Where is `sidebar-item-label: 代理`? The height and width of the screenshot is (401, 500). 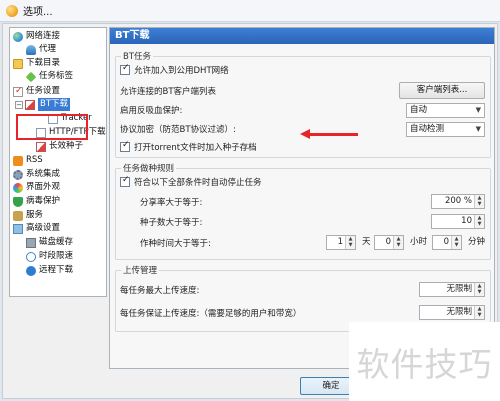
sidebar-item-label: 代理 is located at coordinates (48, 49).